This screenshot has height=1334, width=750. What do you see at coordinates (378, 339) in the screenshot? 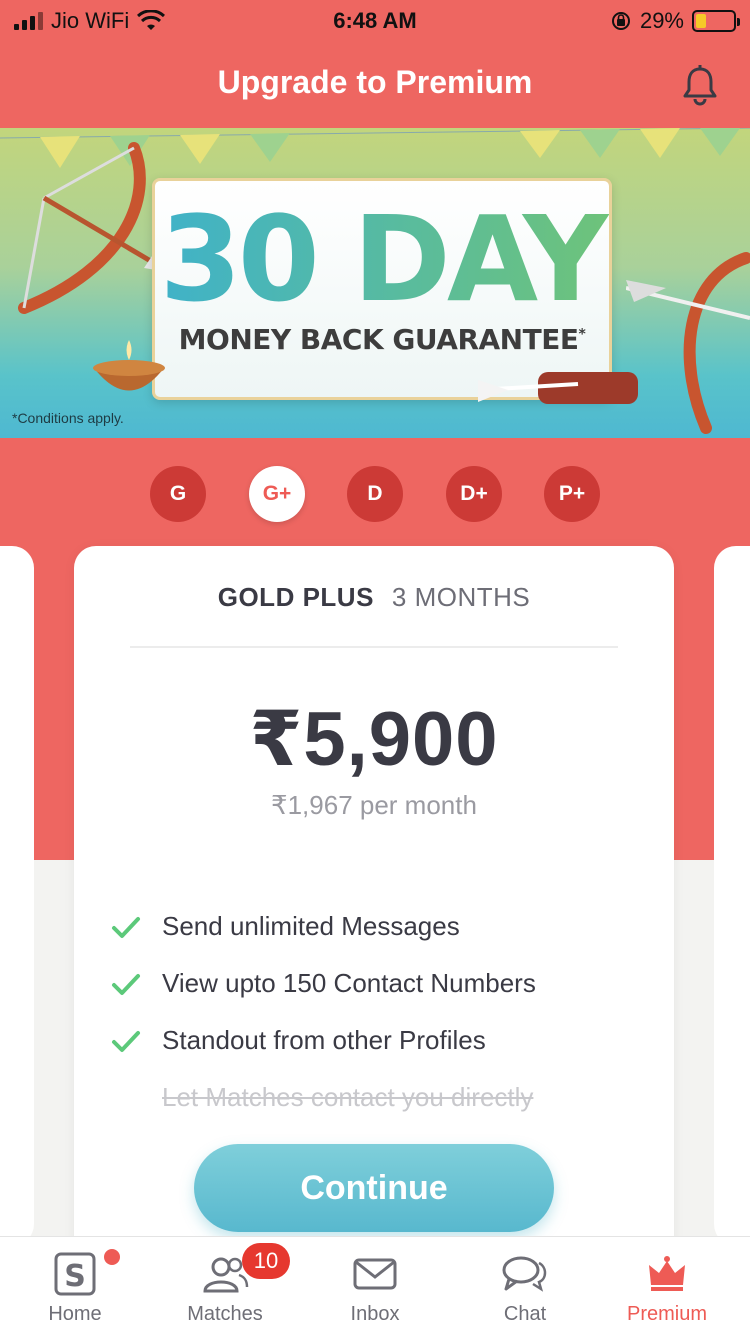
I see `banner-subline-text: MONEY BACK GUARANTEE` at bounding box center [378, 339].